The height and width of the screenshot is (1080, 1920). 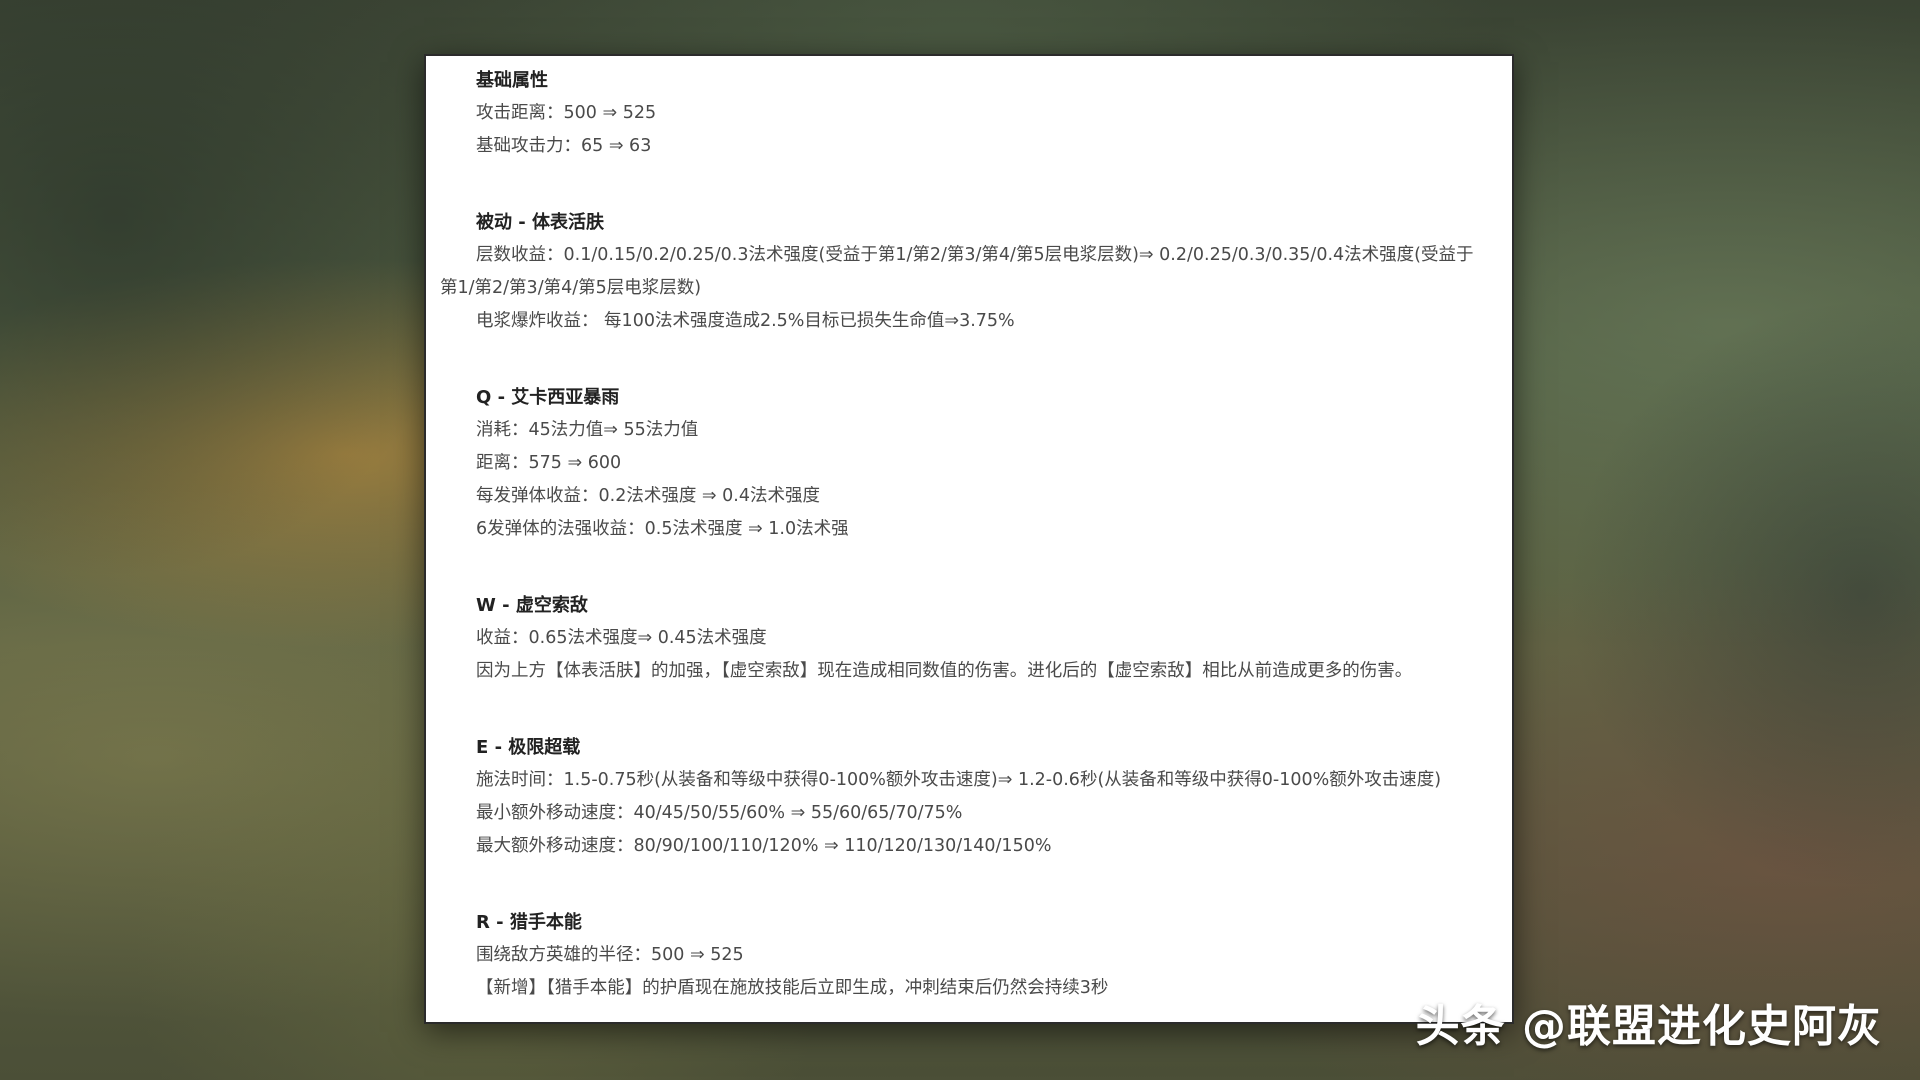 I want to click on section-title: E - 极限超载, so click(x=528, y=747).